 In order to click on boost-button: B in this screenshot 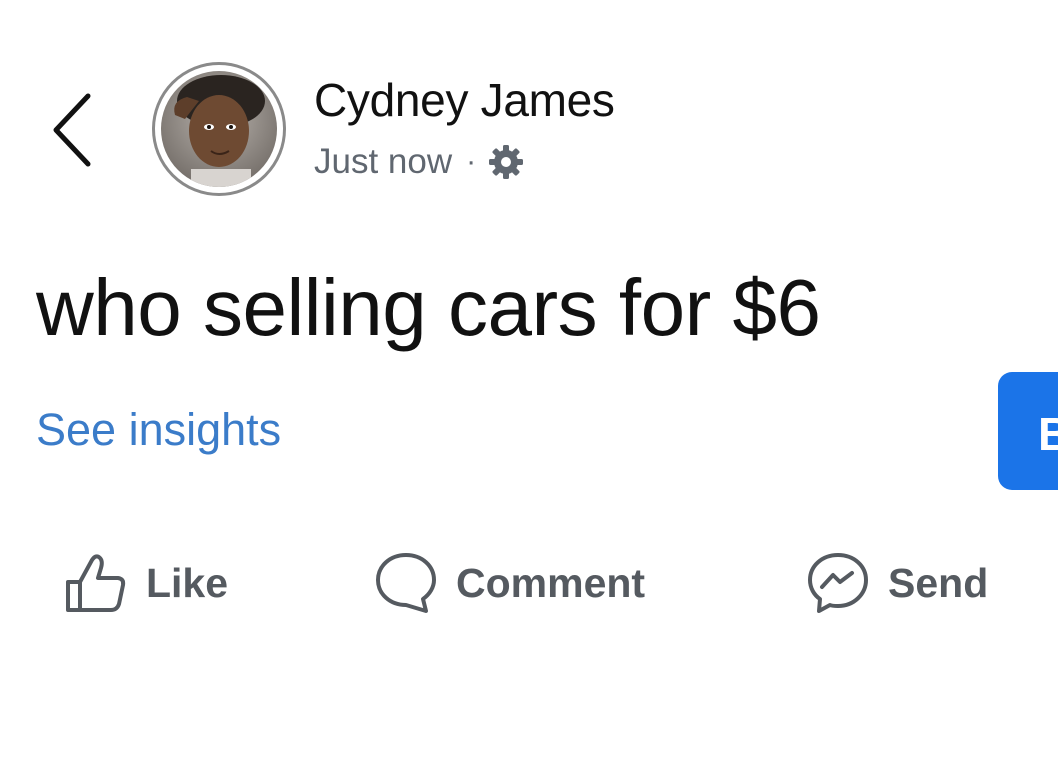, I will do `click(1028, 431)`.